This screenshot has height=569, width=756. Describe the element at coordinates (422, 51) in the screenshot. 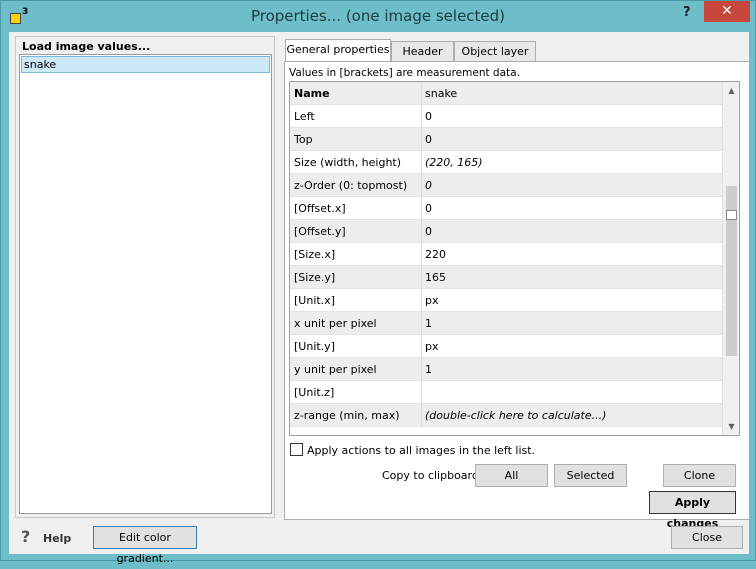

I see `tab-header: Header` at that location.